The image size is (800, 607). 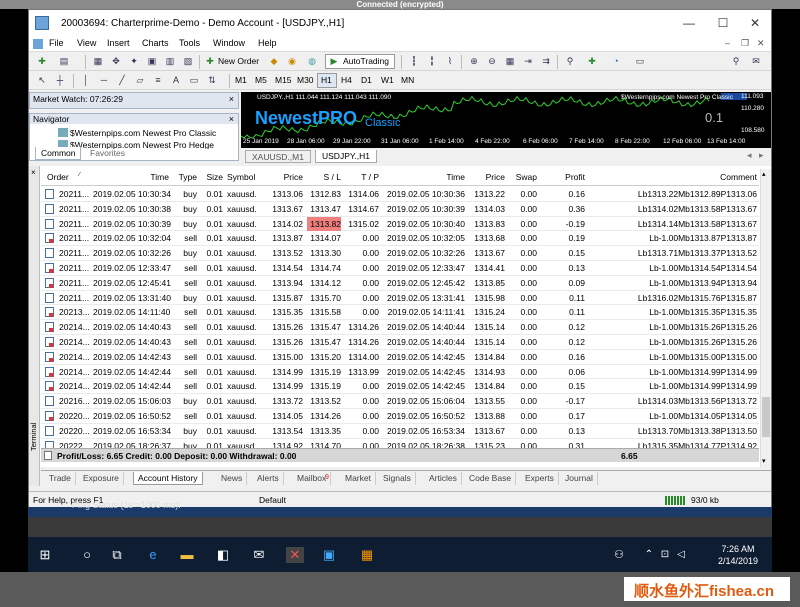 What do you see at coordinates (616, 61) in the screenshot?
I see `periods-icon: ◔` at bounding box center [616, 61].